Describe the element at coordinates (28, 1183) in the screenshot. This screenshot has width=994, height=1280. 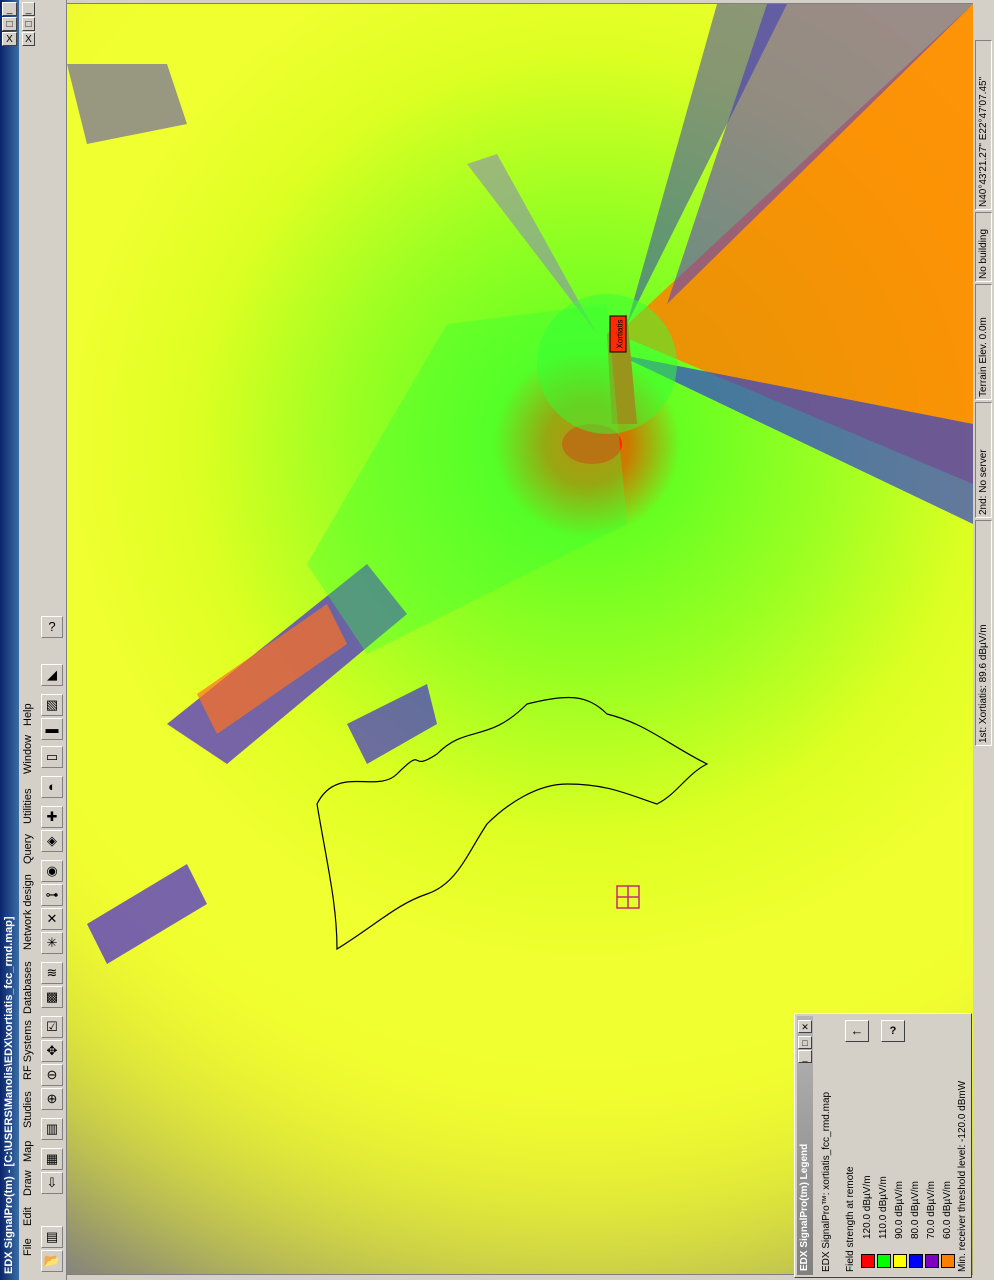
I see `menu-draw: Draw` at that location.